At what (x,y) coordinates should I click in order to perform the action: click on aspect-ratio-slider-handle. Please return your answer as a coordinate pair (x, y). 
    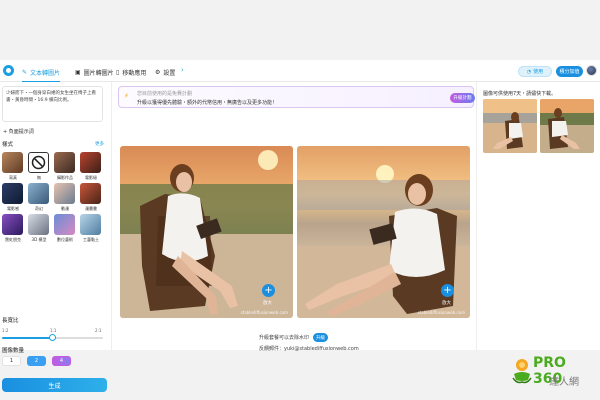
    Looking at the image, I should click on (52, 337).